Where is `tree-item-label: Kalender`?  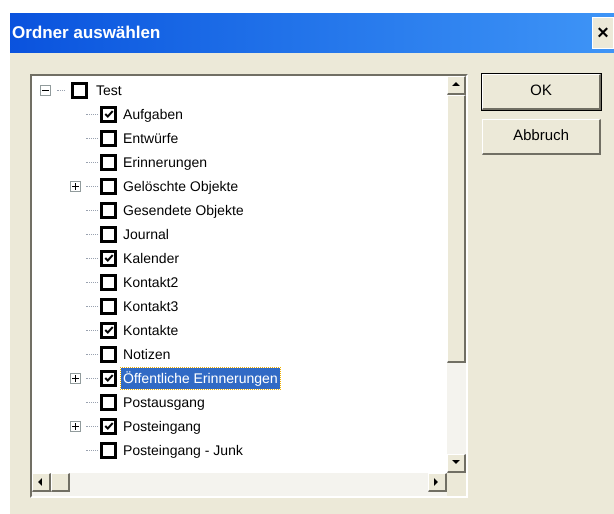 tree-item-label: Kalender is located at coordinates (151, 258).